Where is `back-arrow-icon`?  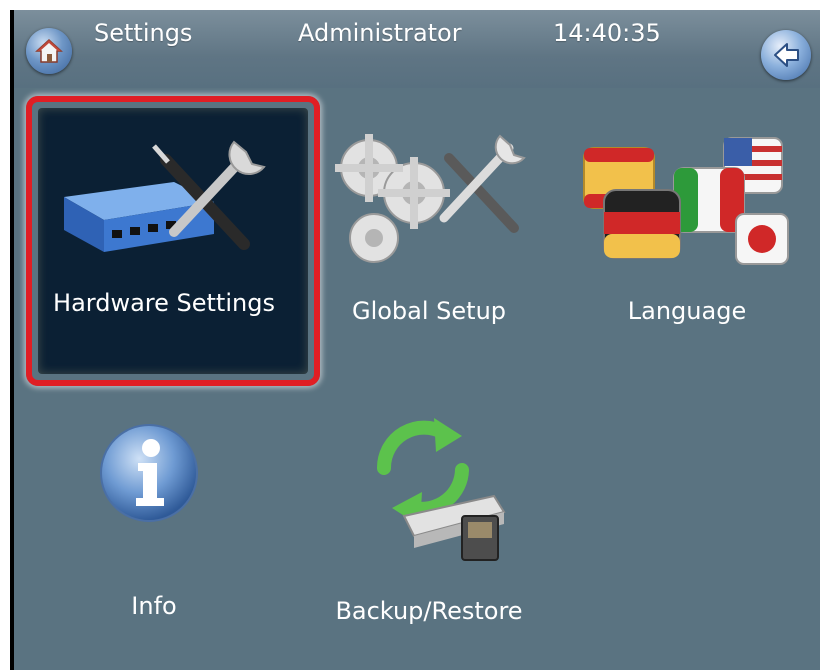 back-arrow-icon is located at coordinates (786, 55).